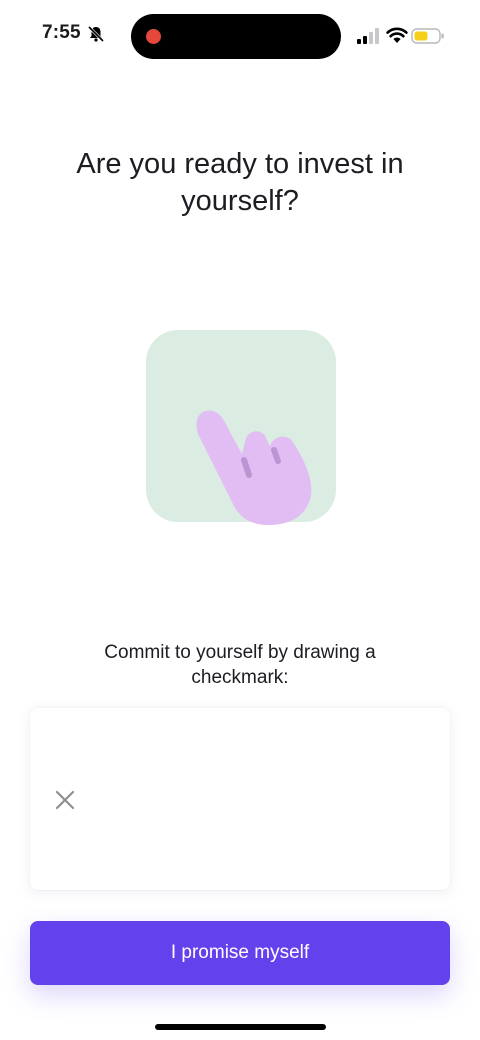 The image size is (480, 1040). I want to click on dynamic-island, so click(236, 36).